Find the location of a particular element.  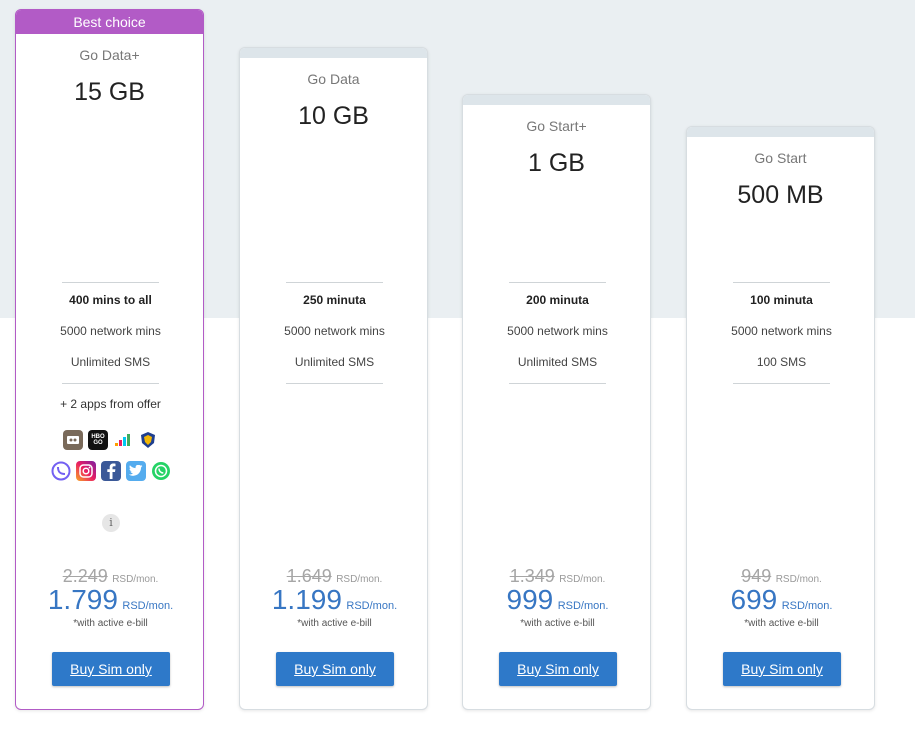

plan-data-amount: 500 MB is located at coordinates (780, 195).